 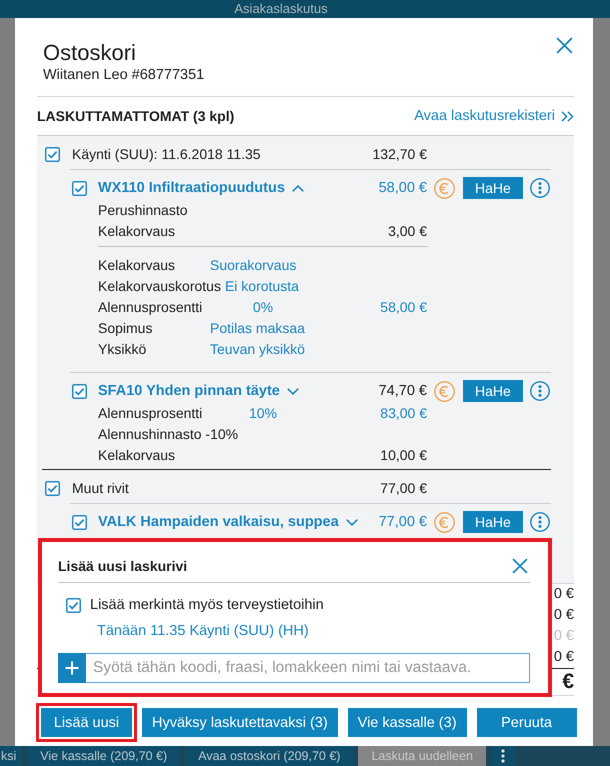 What do you see at coordinates (494, 116) in the screenshot?
I see `open-register-link: Avaa laskutusrekisteri` at bounding box center [494, 116].